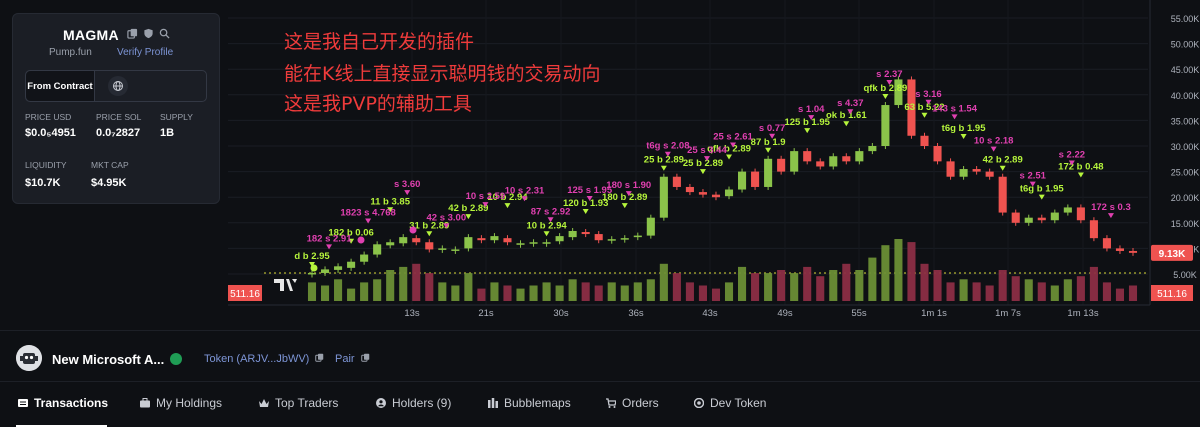 This screenshot has height=427, width=1200. Describe the element at coordinates (164, 33) in the screenshot. I see `search-icon` at that location.